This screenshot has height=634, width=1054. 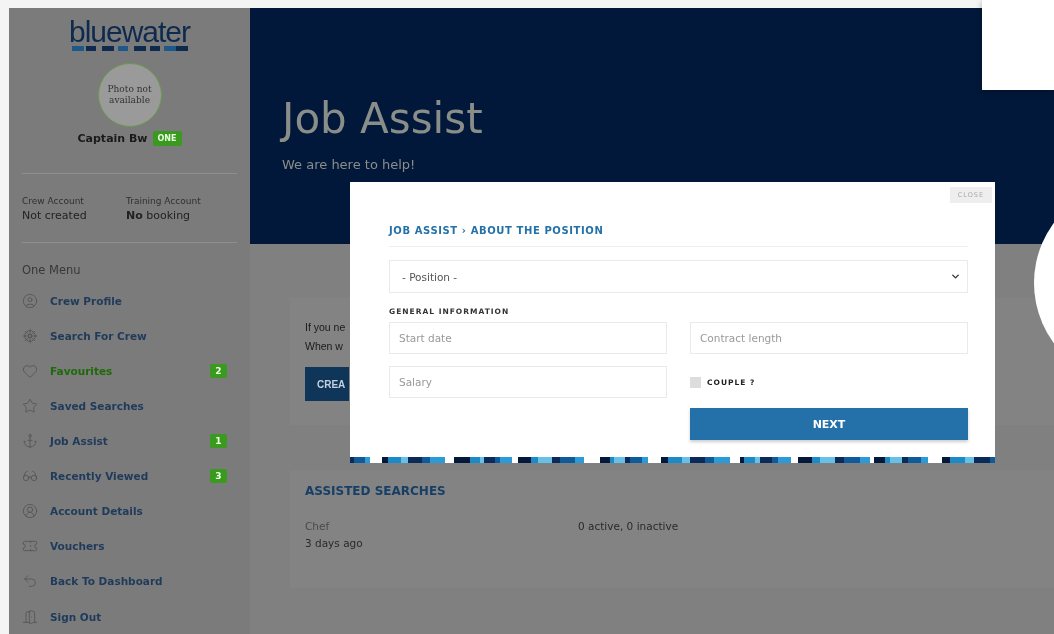 I want to click on menu-item: Crew Profile, so click(x=129, y=301).